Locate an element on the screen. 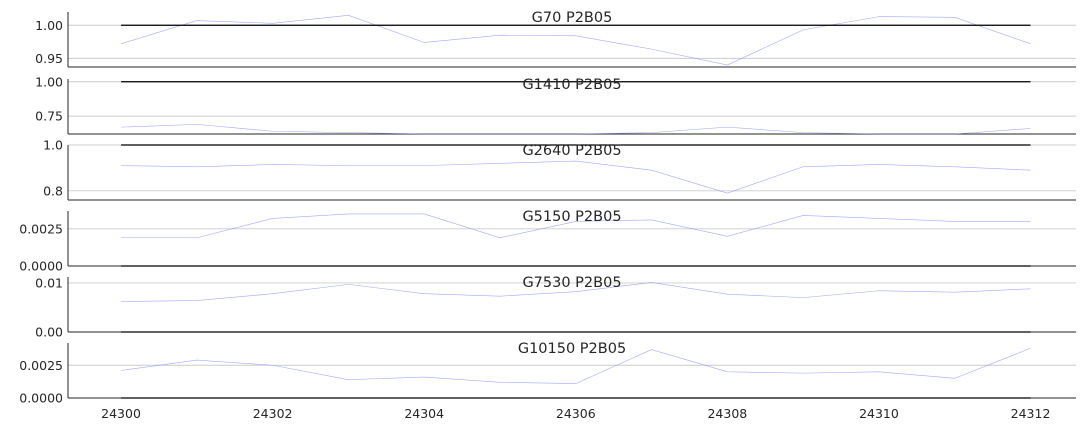 The height and width of the screenshot is (432, 1085). panel-title: G70 P2B05 is located at coordinates (572, 18).